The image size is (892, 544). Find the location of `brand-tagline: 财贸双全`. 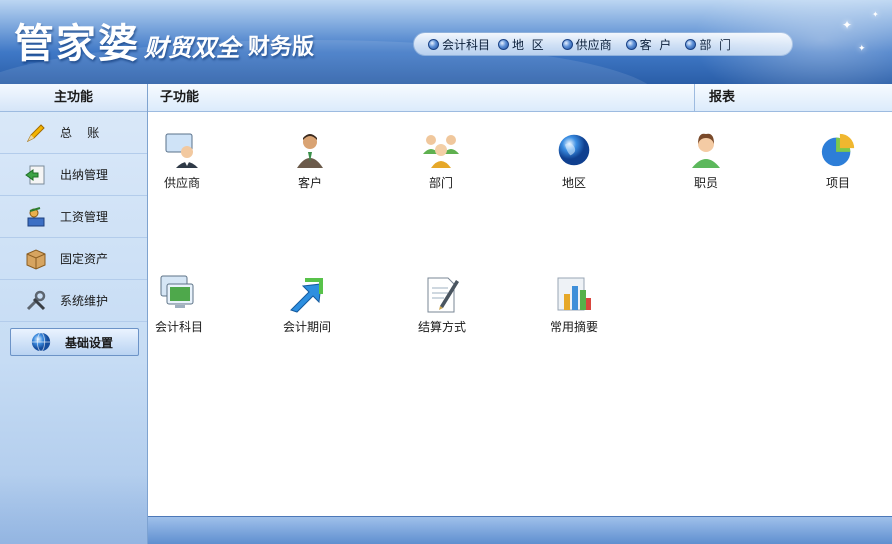

brand-tagline: 财贸双全 is located at coordinates (192, 48).